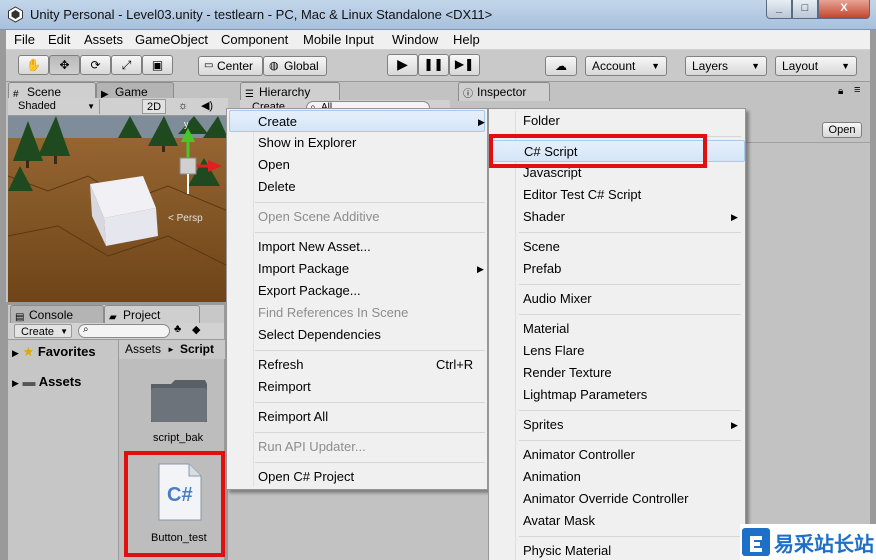 This screenshot has width=876, height=560. I want to click on lock-icon: 🔒︎, so click(840, 91).